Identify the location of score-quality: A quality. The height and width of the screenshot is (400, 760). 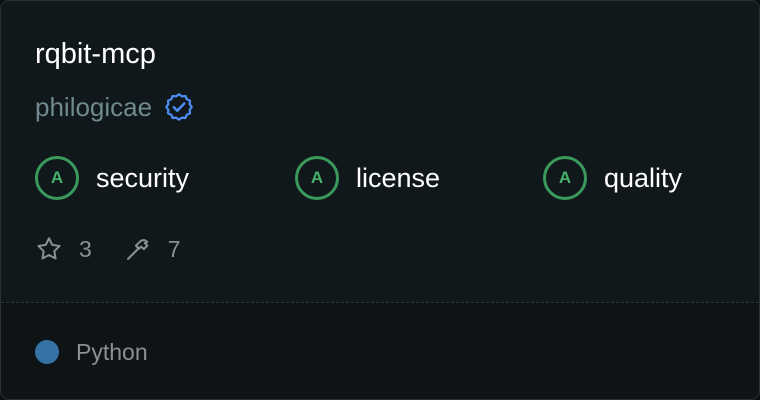
(612, 178).